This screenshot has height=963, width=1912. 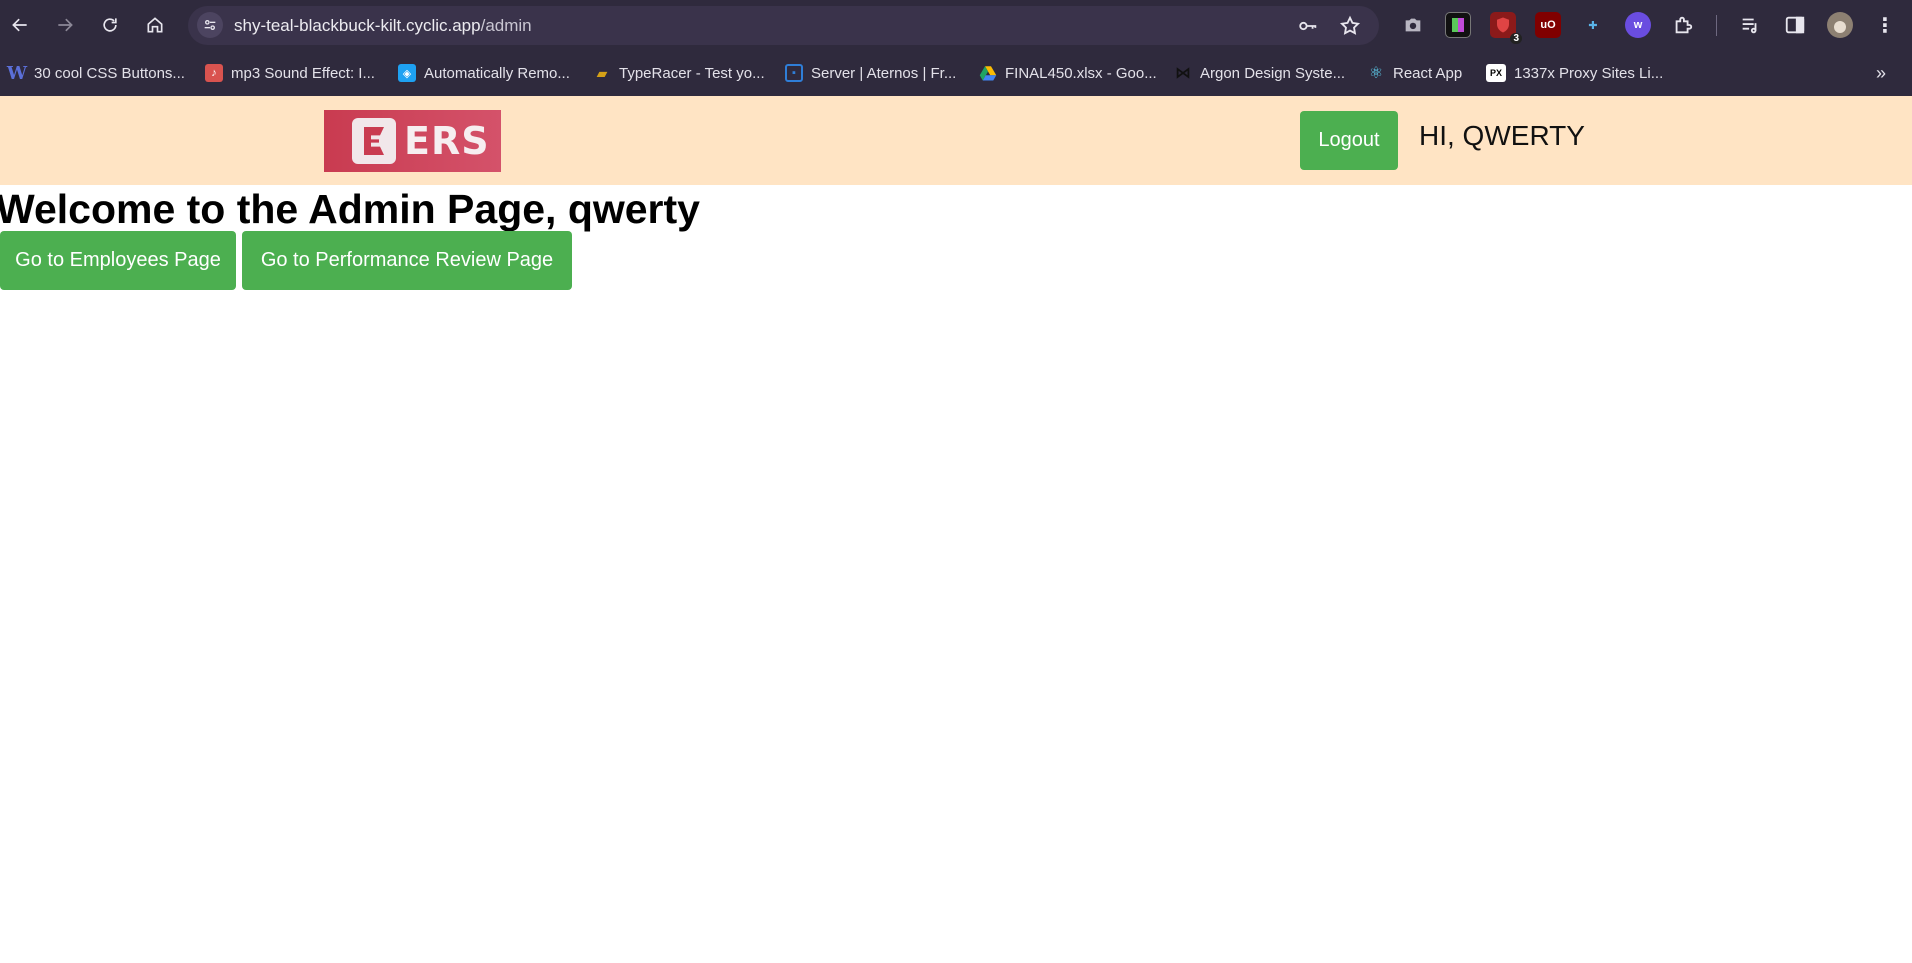 What do you see at coordinates (1885, 25) in the screenshot?
I see `more-menu-icon: ⋮` at bounding box center [1885, 25].